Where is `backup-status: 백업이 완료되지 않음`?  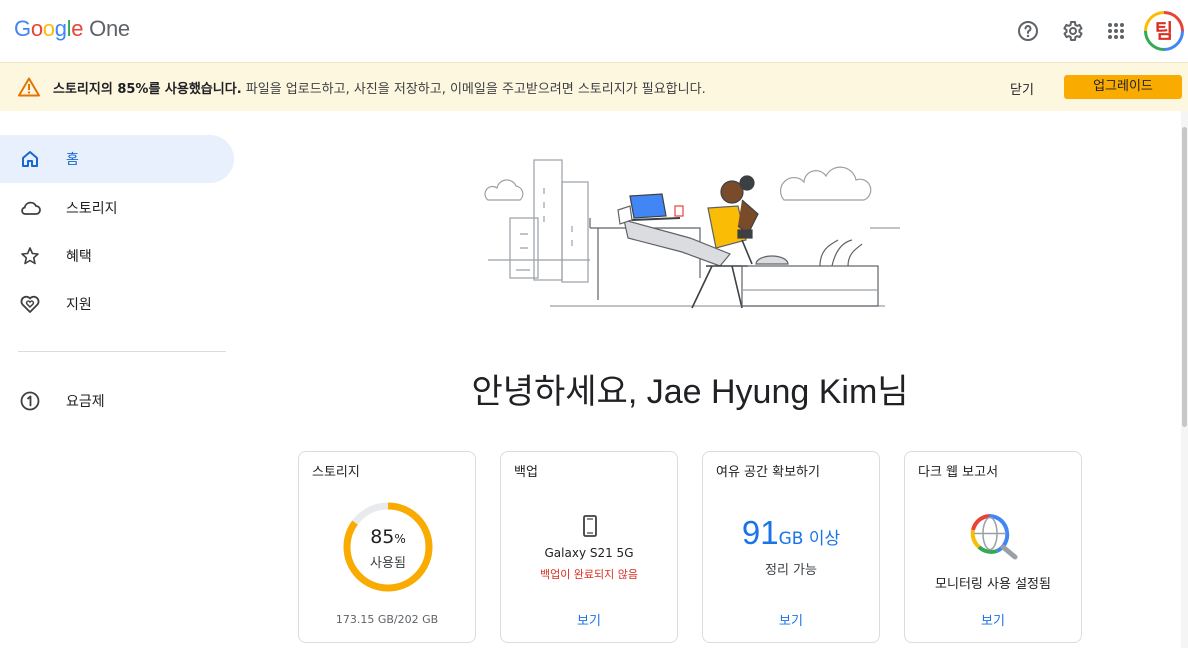 backup-status: 백업이 완료되지 않음 is located at coordinates (589, 574).